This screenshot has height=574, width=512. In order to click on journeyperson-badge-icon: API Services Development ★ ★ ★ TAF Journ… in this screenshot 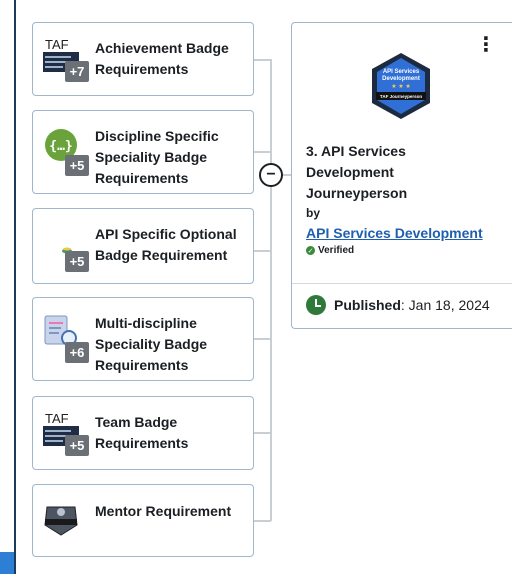, I will do `click(401, 86)`.